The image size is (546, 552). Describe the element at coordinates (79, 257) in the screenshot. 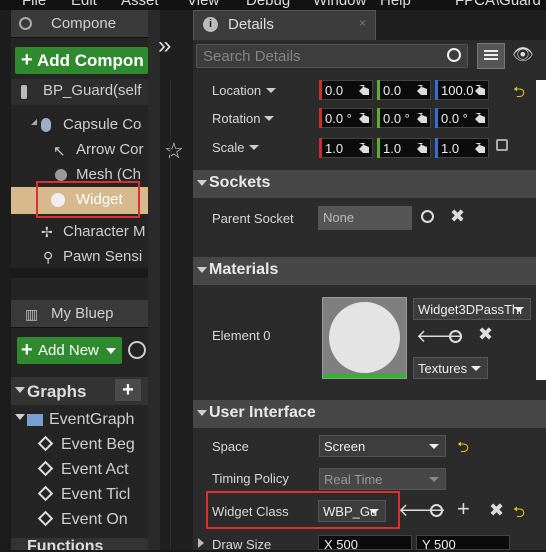

I see `component-item: ⚲ Pawn Sensi` at that location.